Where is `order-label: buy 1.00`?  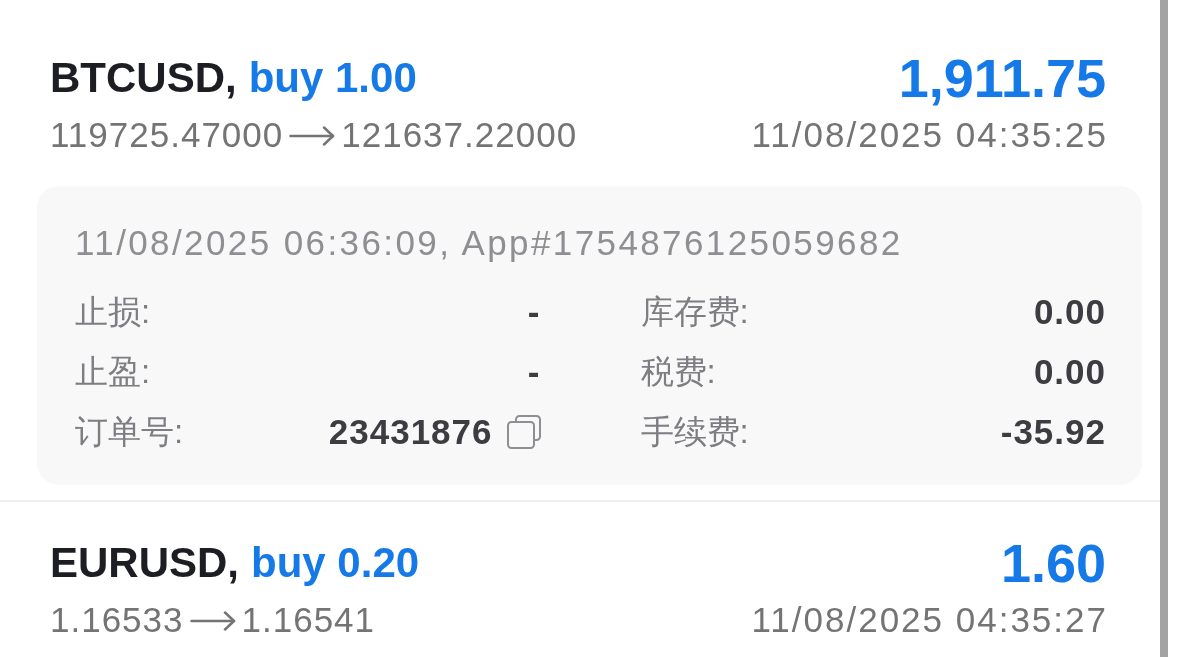 order-label: buy 1.00 is located at coordinates (332, 78).